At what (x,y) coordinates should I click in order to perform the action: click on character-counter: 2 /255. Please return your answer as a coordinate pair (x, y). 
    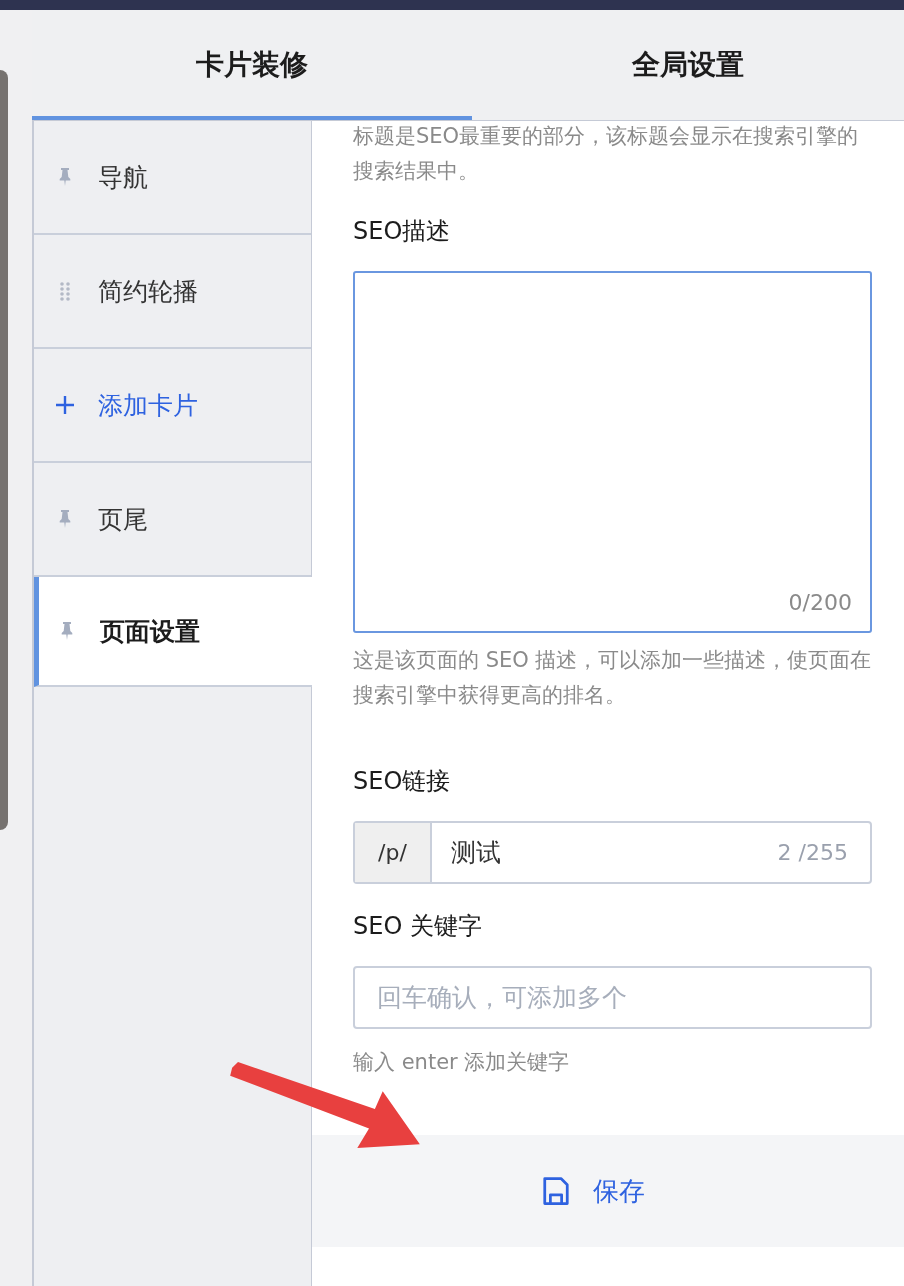
    Looking at the image, I should click on (812, 852).